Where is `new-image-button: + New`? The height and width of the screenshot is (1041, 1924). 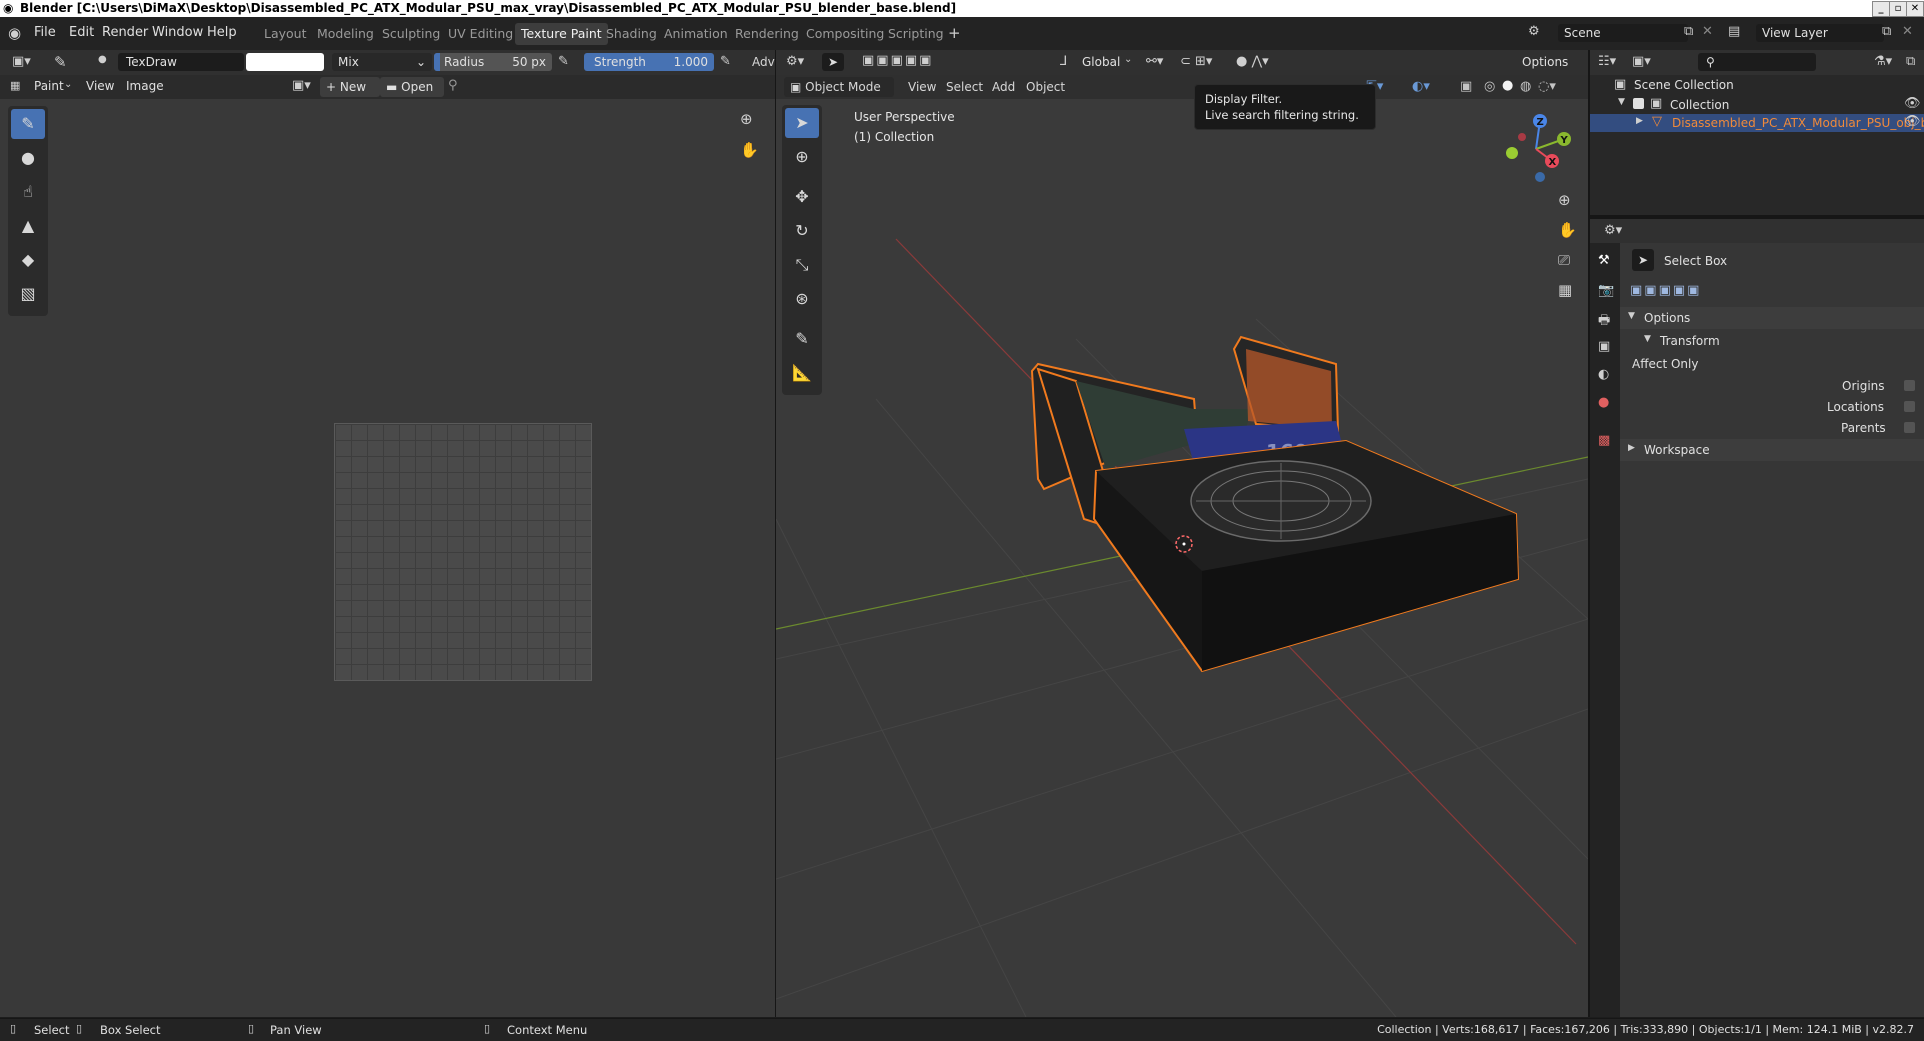 new-image-button: + New is located at coordinates (350, 87).